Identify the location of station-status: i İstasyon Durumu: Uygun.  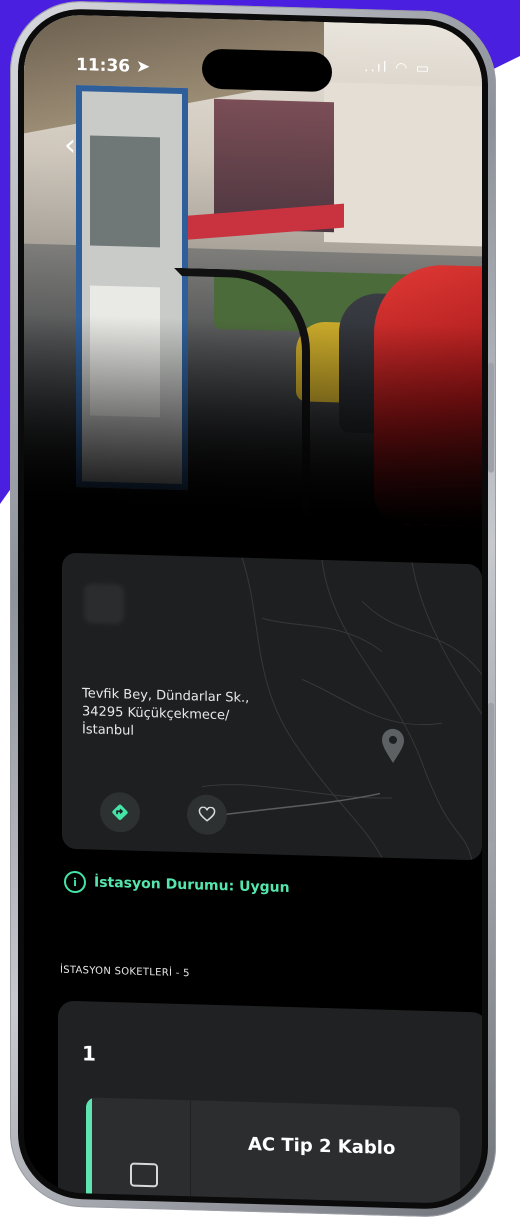
(177, 884).